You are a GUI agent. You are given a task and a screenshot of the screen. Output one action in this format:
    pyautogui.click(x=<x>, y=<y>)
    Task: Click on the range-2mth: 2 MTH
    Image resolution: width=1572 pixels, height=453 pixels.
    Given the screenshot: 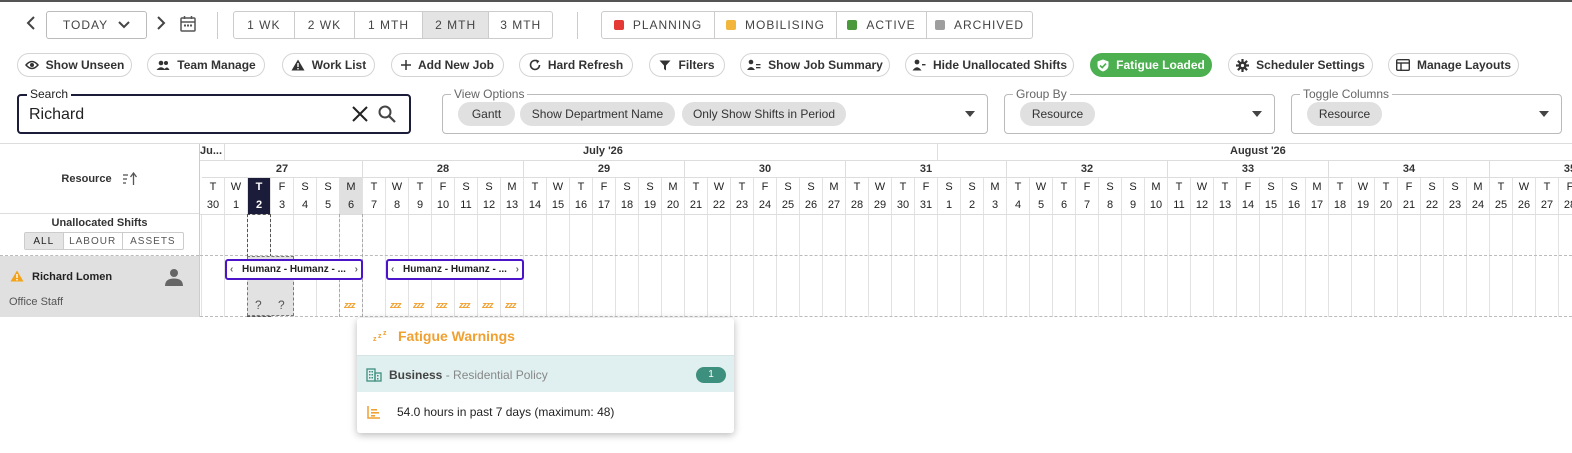 What is the action you would take?
    pyautogui.click(x=456, y=25)
    